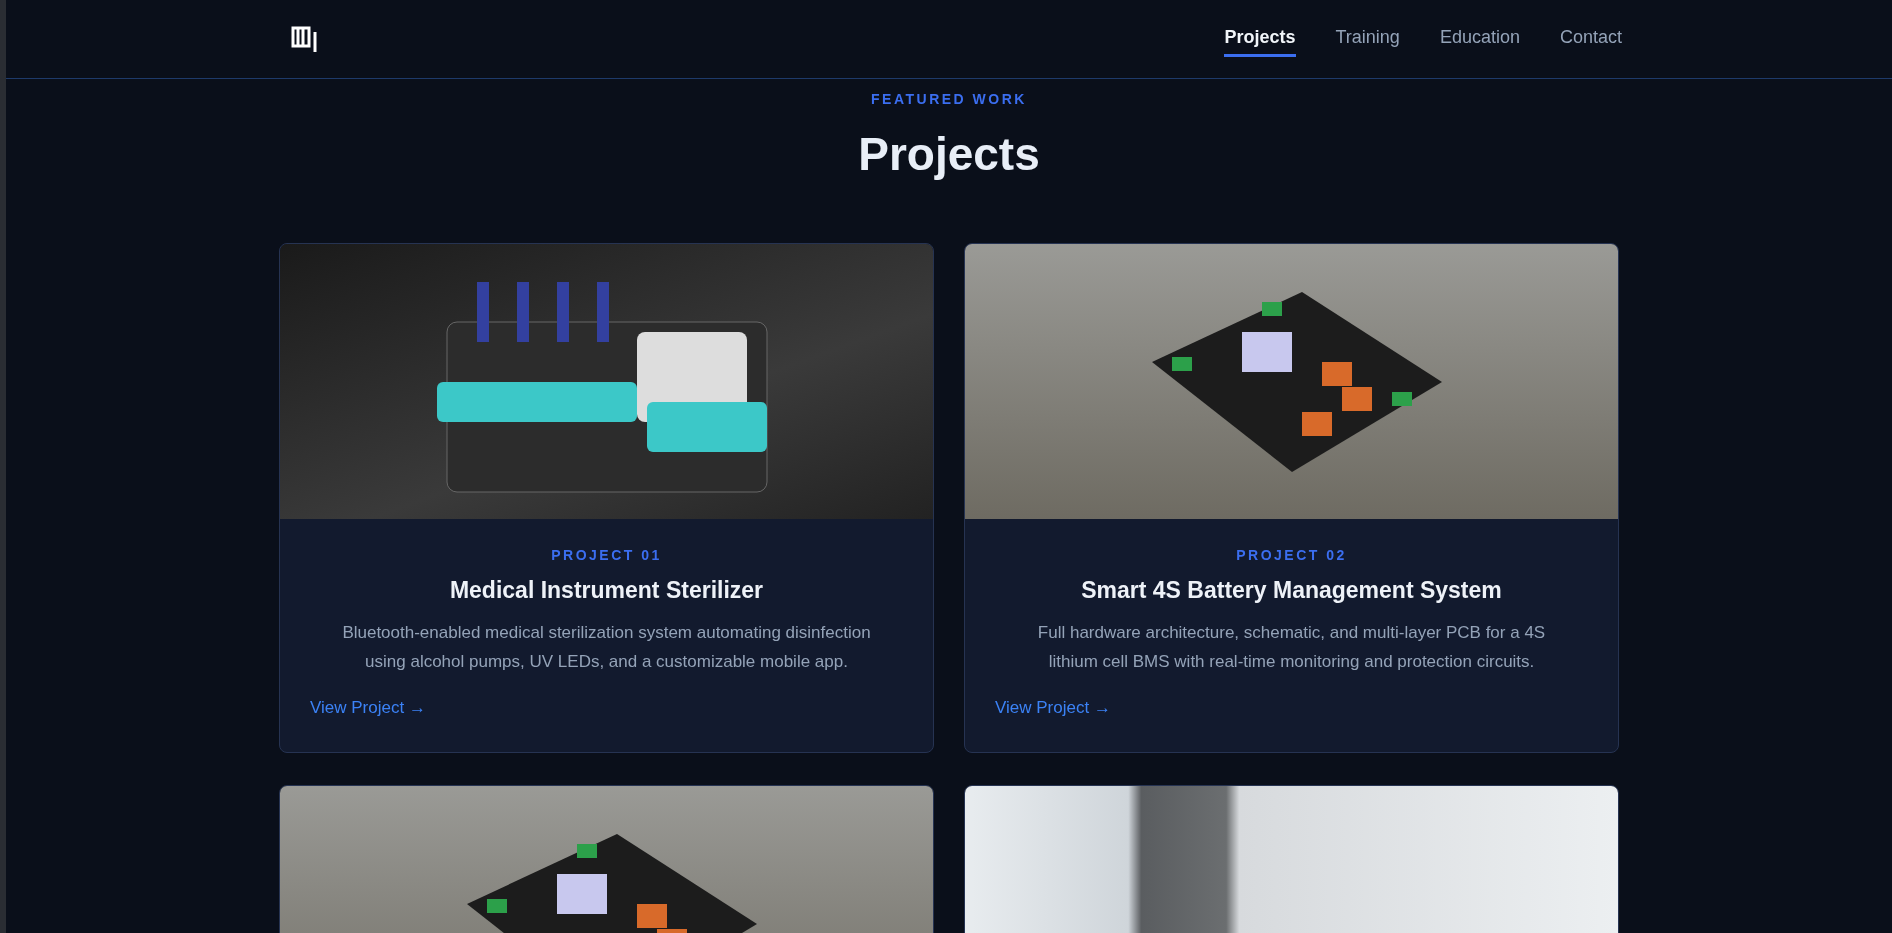 This screenshot has height=933, width=1892. What do you see at coordinates (606, 590) in the screenshot?
I see `project-title: Medical Instrument Sterilizer` at bounding box center [606, 590].